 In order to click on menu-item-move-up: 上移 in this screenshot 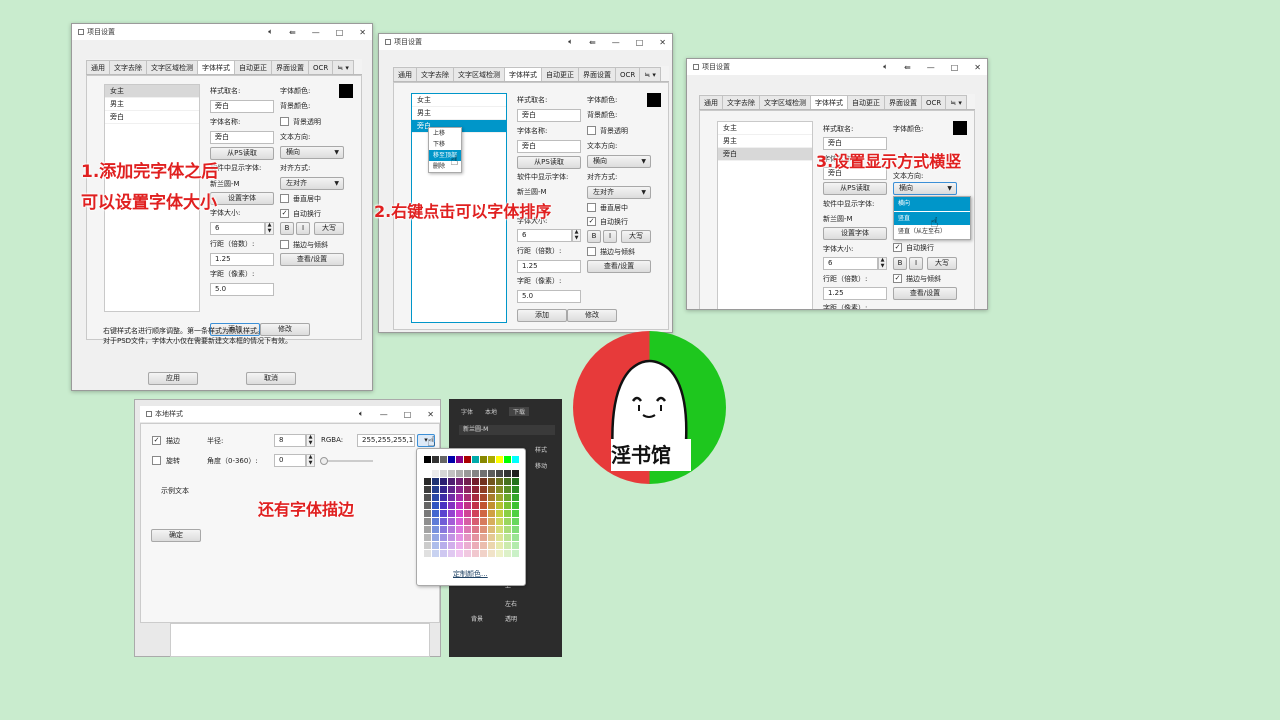, I will do `click(445, 133)`.